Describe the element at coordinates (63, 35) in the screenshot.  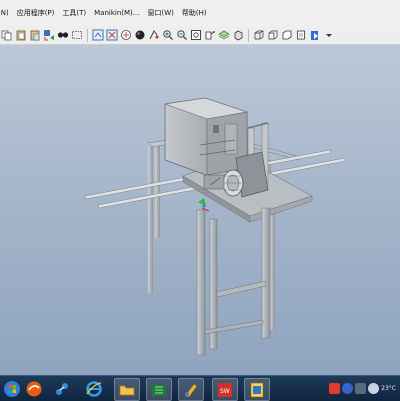
I see `find-icon` at that location.